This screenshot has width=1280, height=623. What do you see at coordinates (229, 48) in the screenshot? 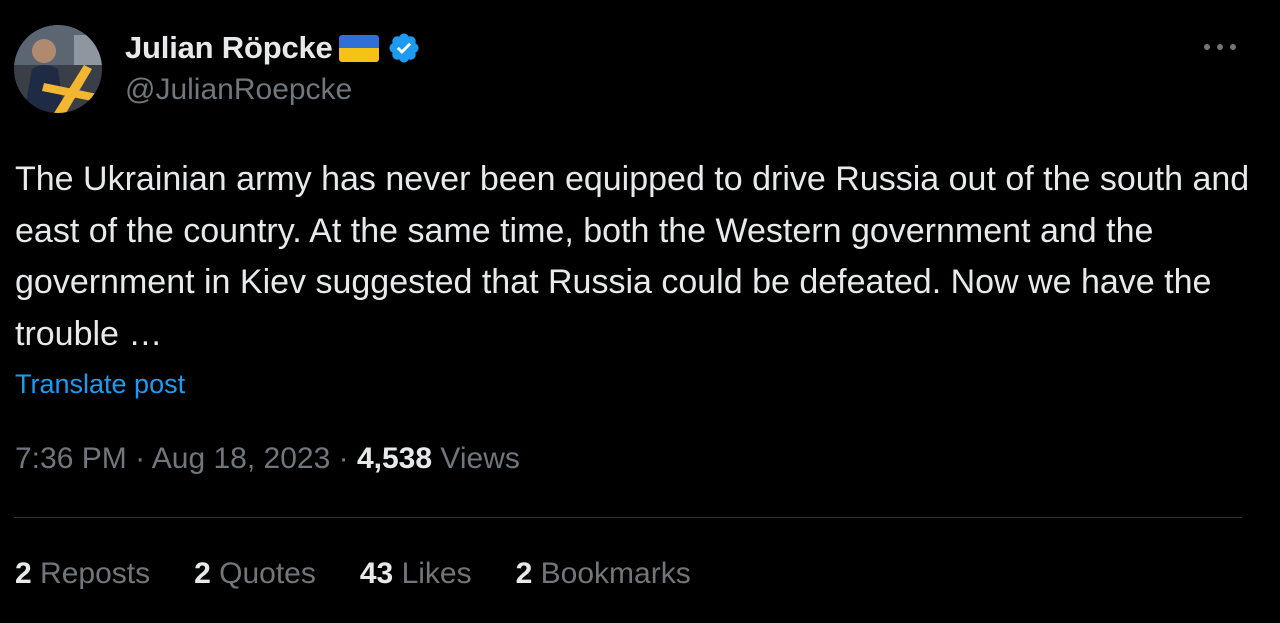
I see `author-display-name: Julian Röpcke` at bounding box center [229, 48].